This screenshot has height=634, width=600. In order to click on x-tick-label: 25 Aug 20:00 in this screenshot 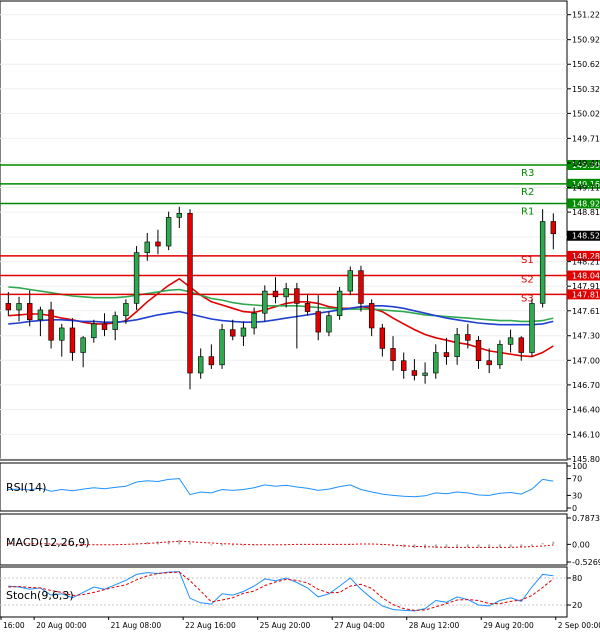, I will do `click(285, 625)`.